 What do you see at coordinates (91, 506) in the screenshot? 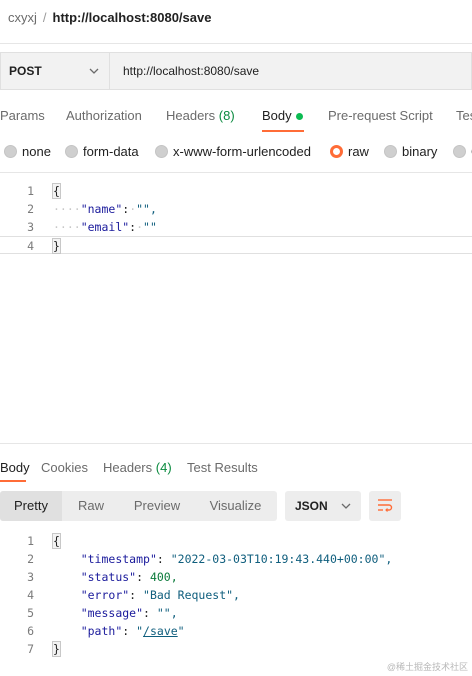
I see `view-raw: Raw` at bounding box center [91, 506].